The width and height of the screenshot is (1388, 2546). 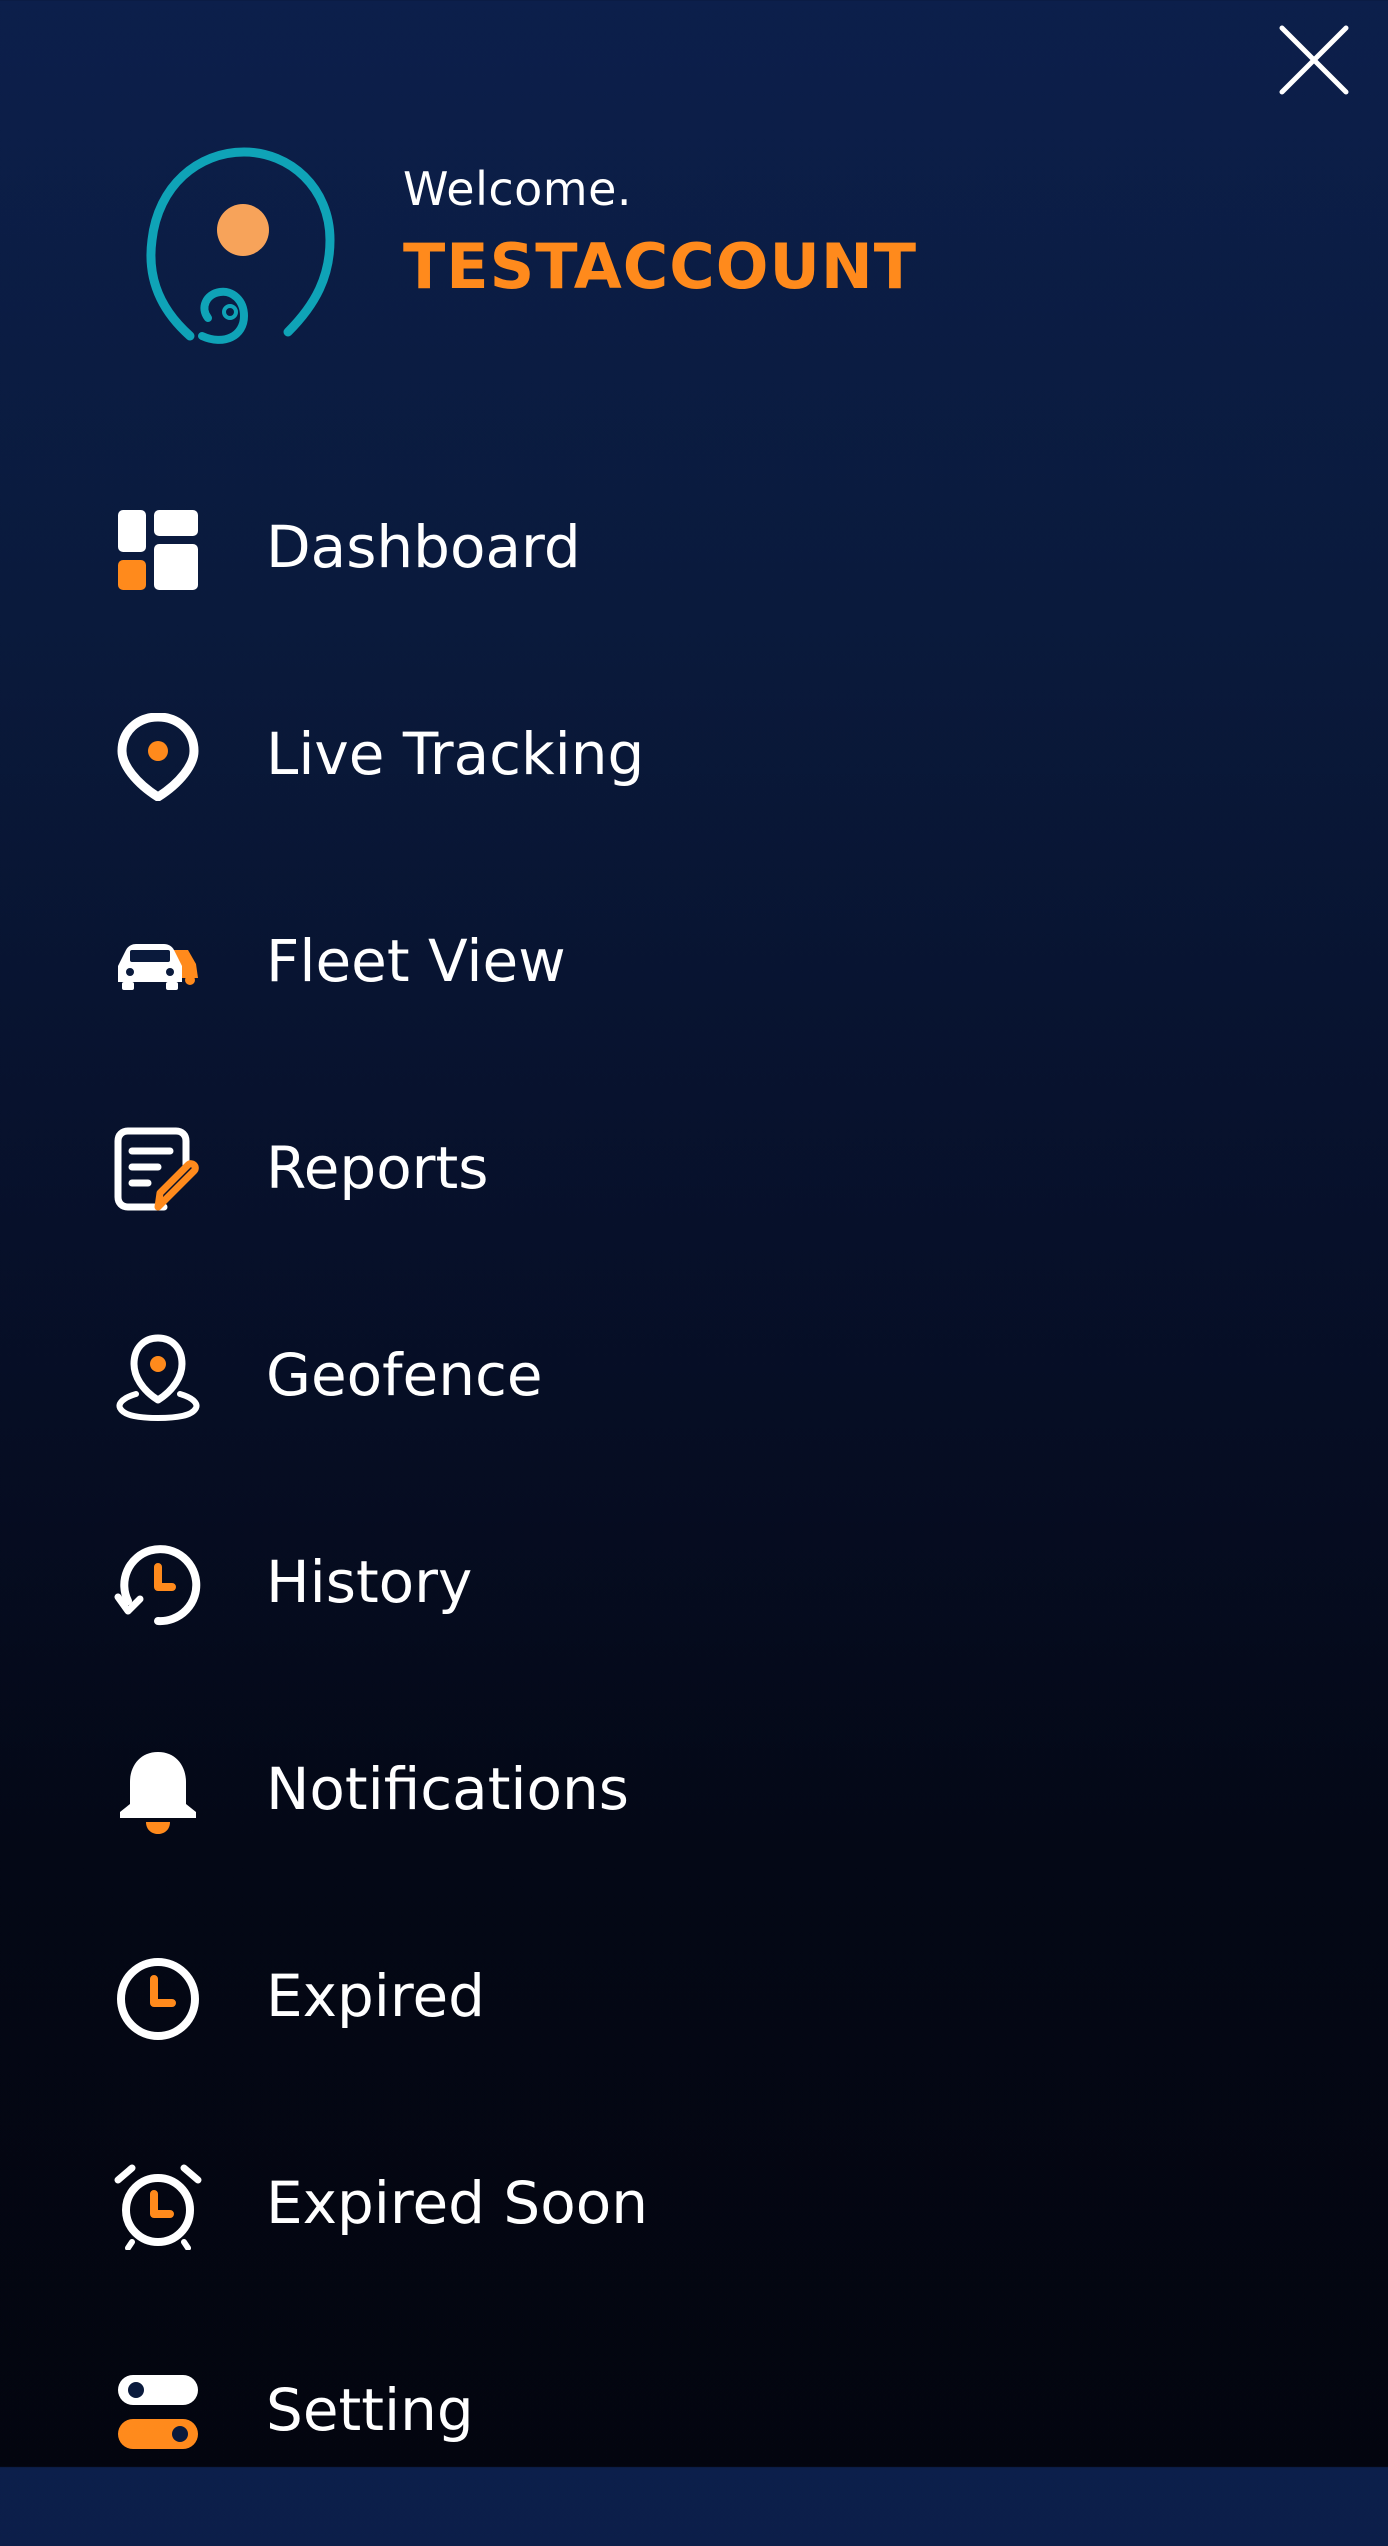 What do you see at coordinates (457, 2203) in the screenshot?
I see `menu-label: Expired Soon` at bounding box center [457, 2203].